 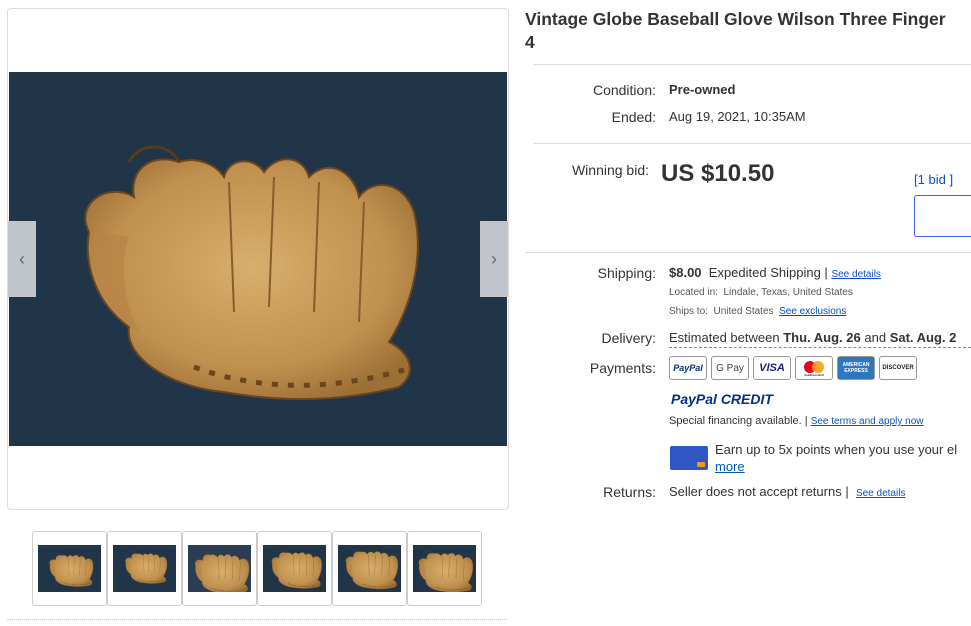 What do you see at coordinates (772, 368) in the screenshot?
I see `visa-logo: VISA` at bounding box center [772, 368].